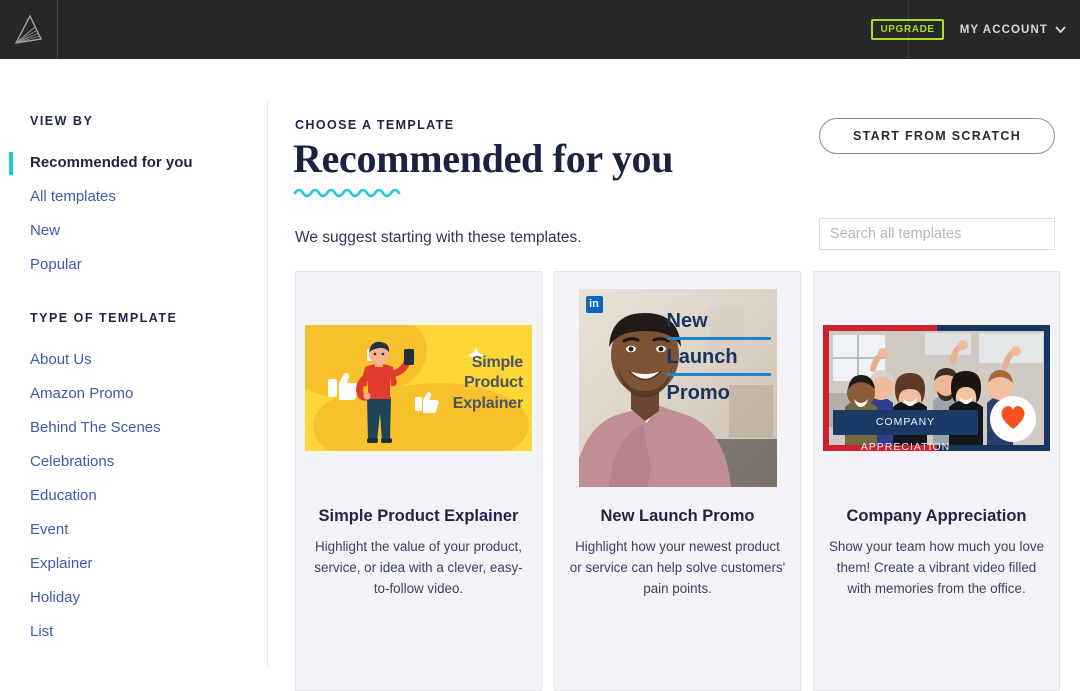  What do you see at coordinates (56, 264) in the screenshot?
I see `sidebar-item-label: Popular` at bounding box center [56, 264].